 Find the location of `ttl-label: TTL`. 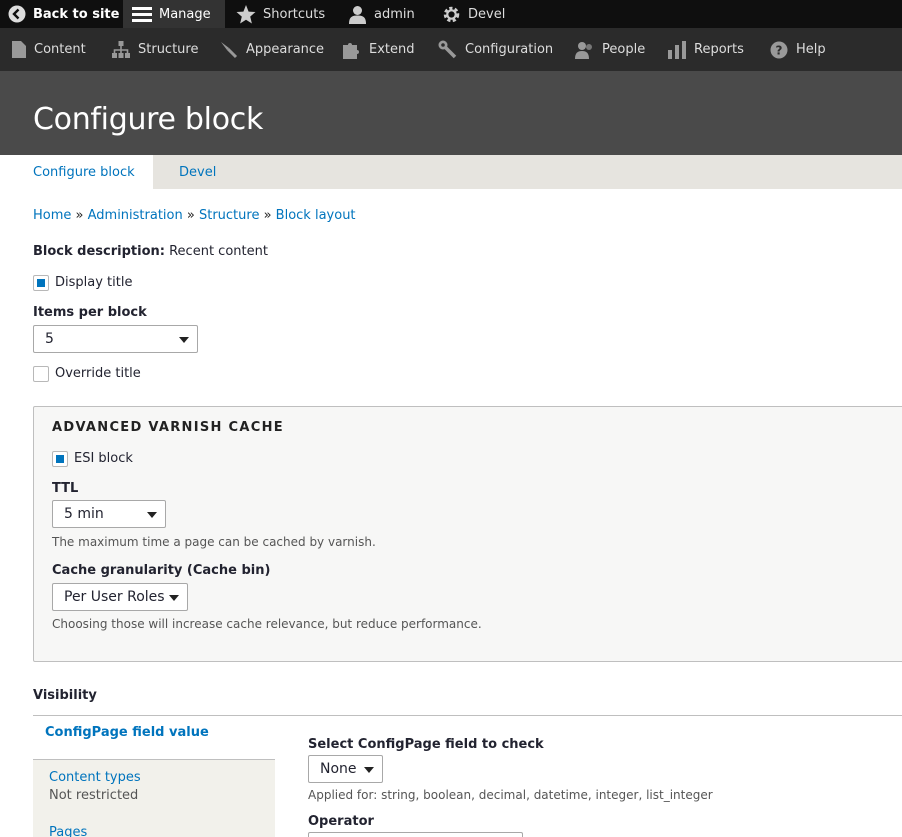

ttl-label: TTL is located at coordinates (65, 488).